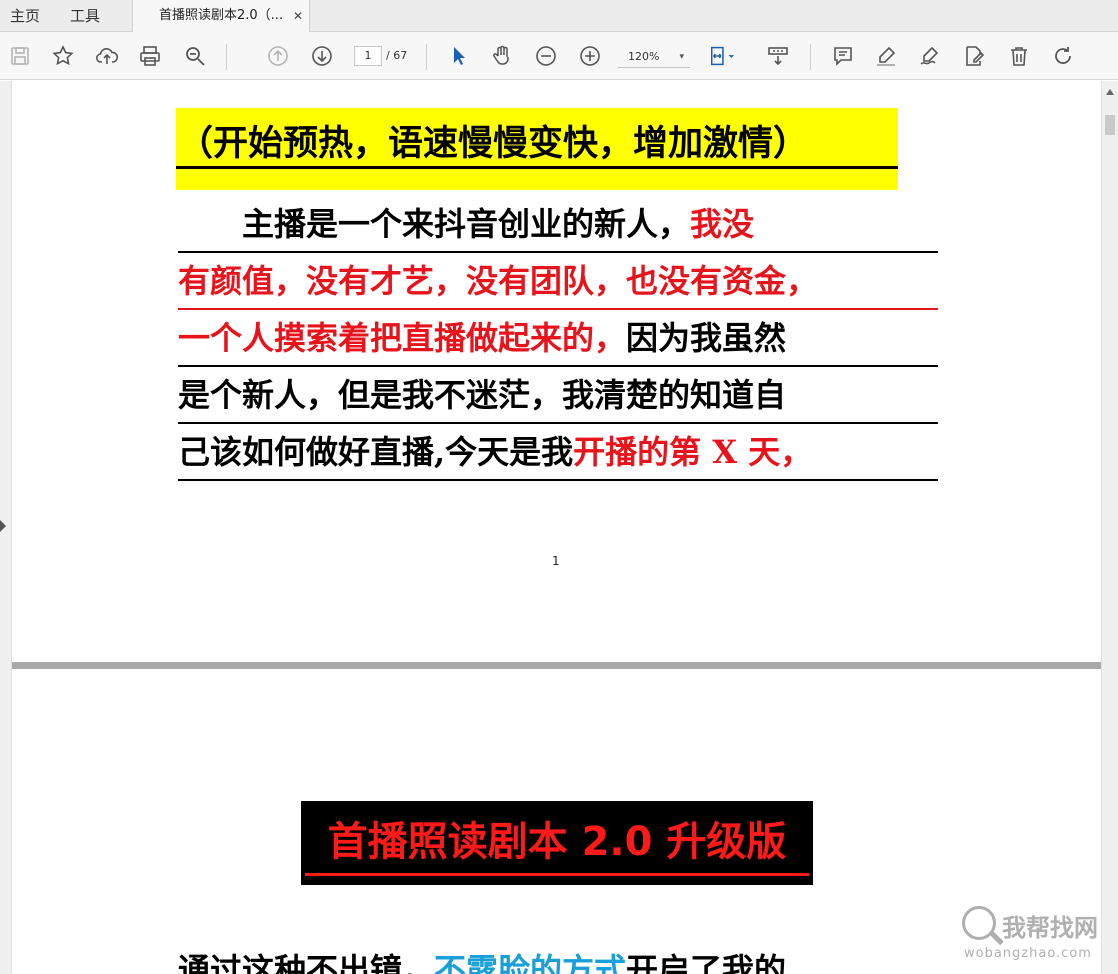 This screenshot has width=1118, height=974. What do you see at coordinates (459, 56) in the screenshot?
I see `select-cursor-icon` at bounding box center [459, 56].